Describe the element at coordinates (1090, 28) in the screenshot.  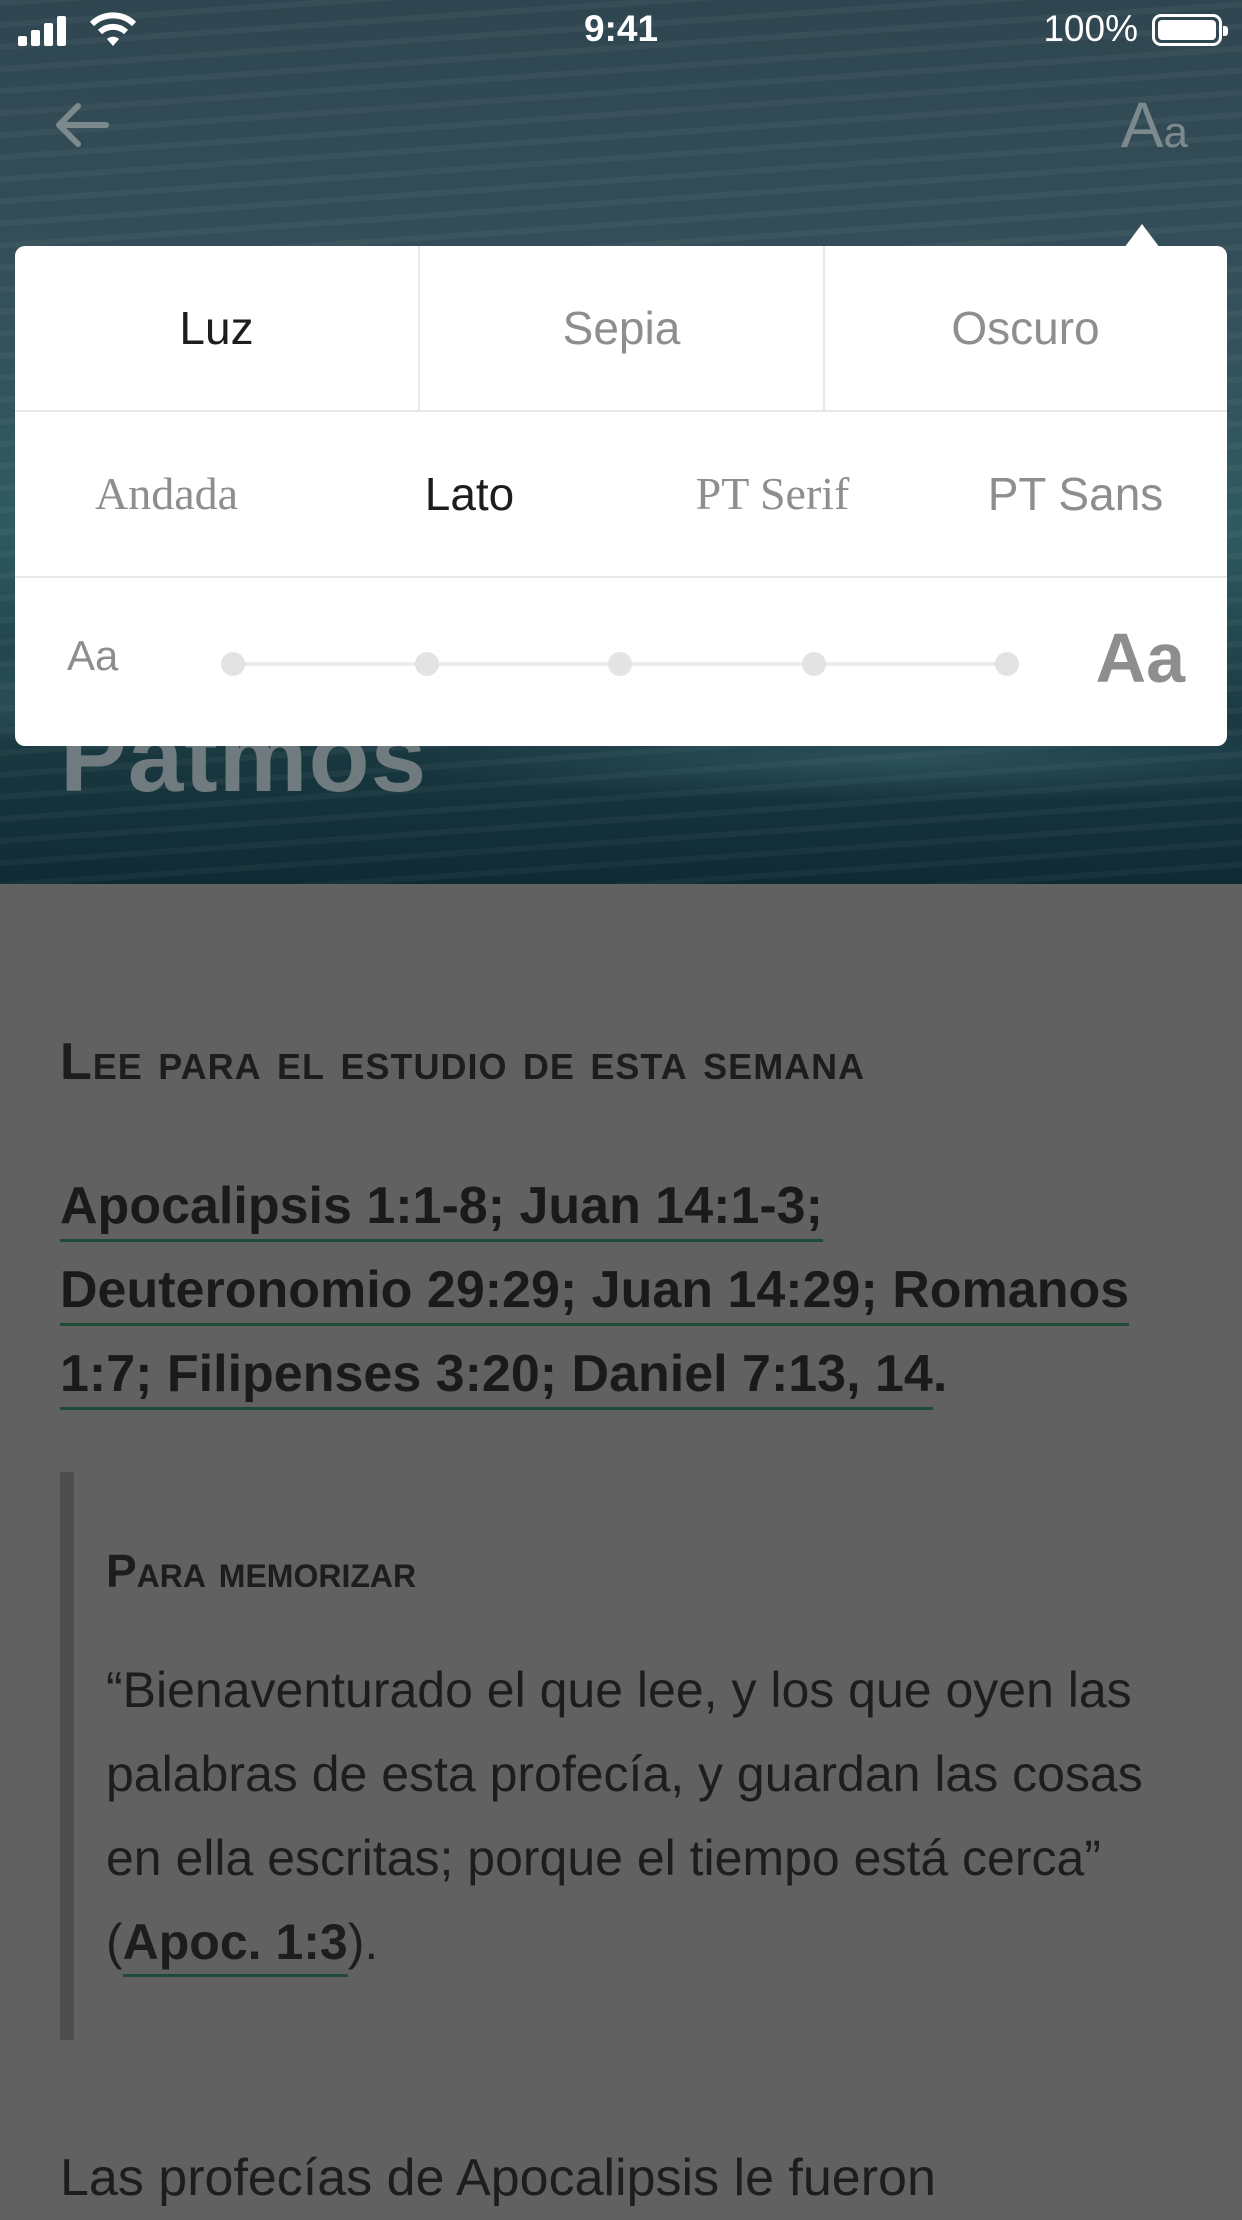
I see `battery-percent: 100%` at that location.